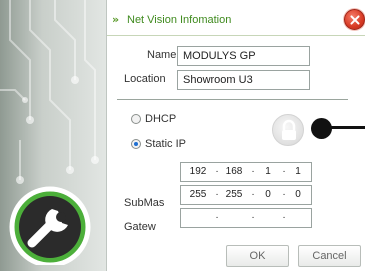  I want to click on ip-address-field: 192 · 168 · 1 · 1, so click(246, 172).